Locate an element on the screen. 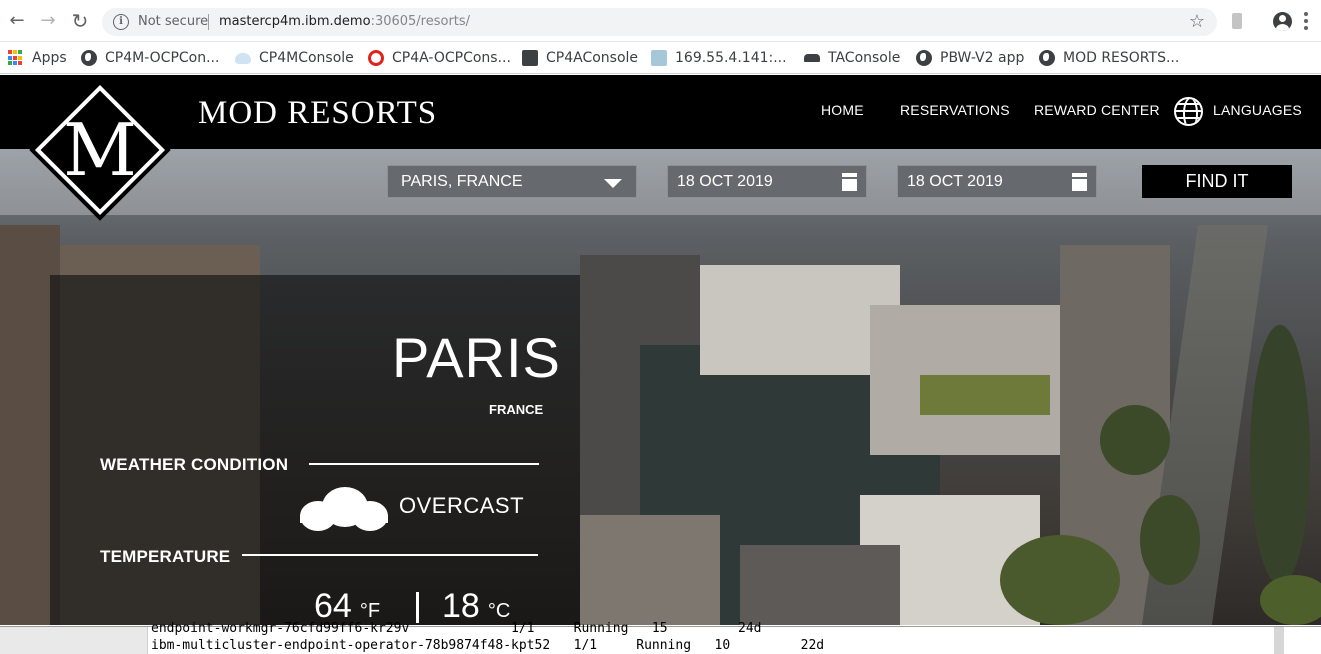  redhat-icon is located at coordinates (376, 58).